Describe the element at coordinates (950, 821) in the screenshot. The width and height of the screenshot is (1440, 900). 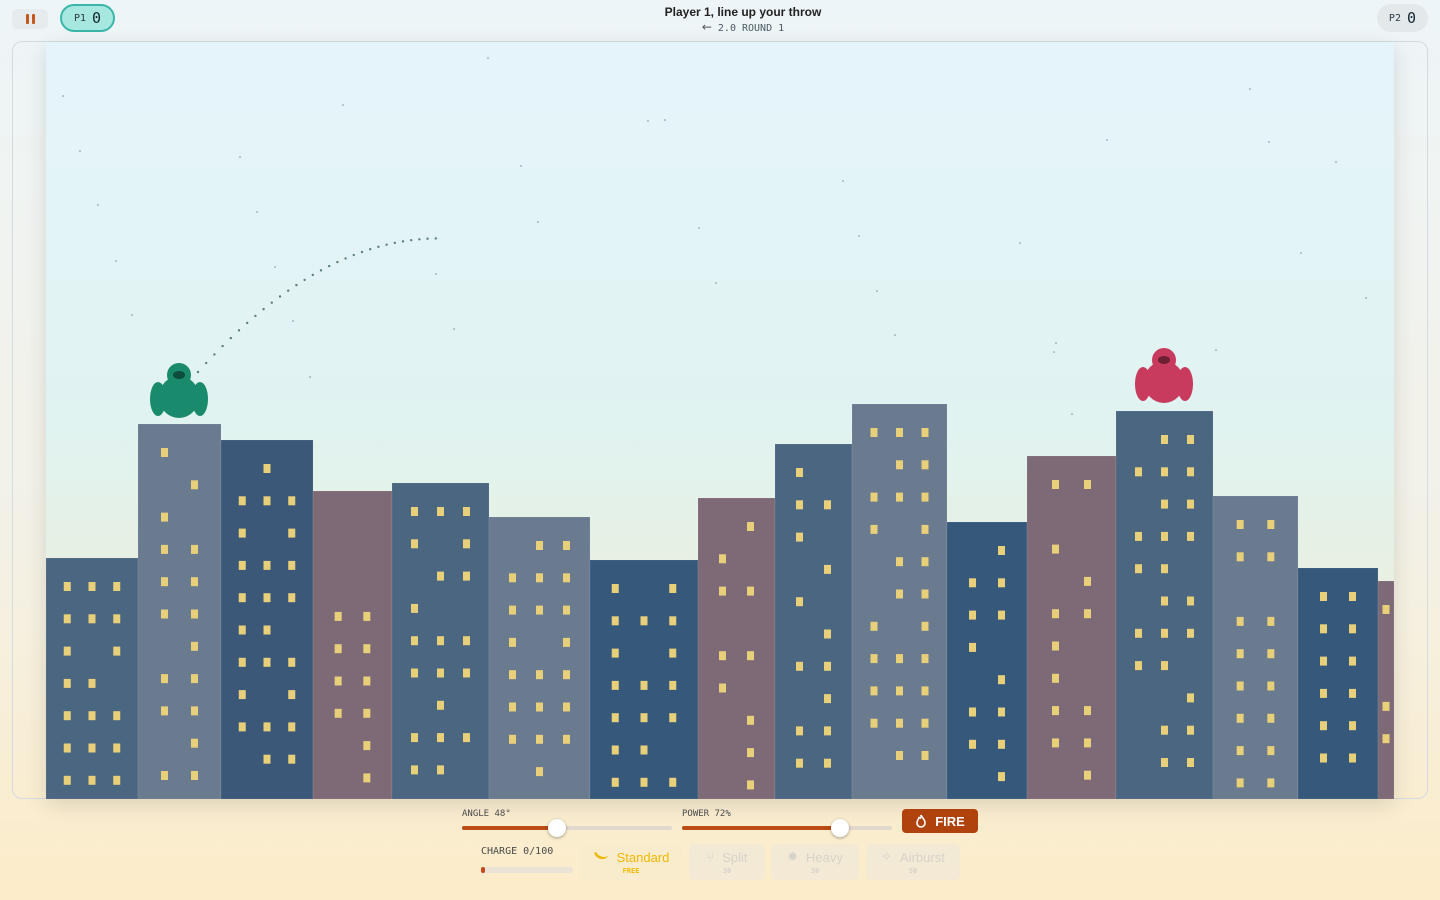
I see `fire-label: FIRE` at that location.